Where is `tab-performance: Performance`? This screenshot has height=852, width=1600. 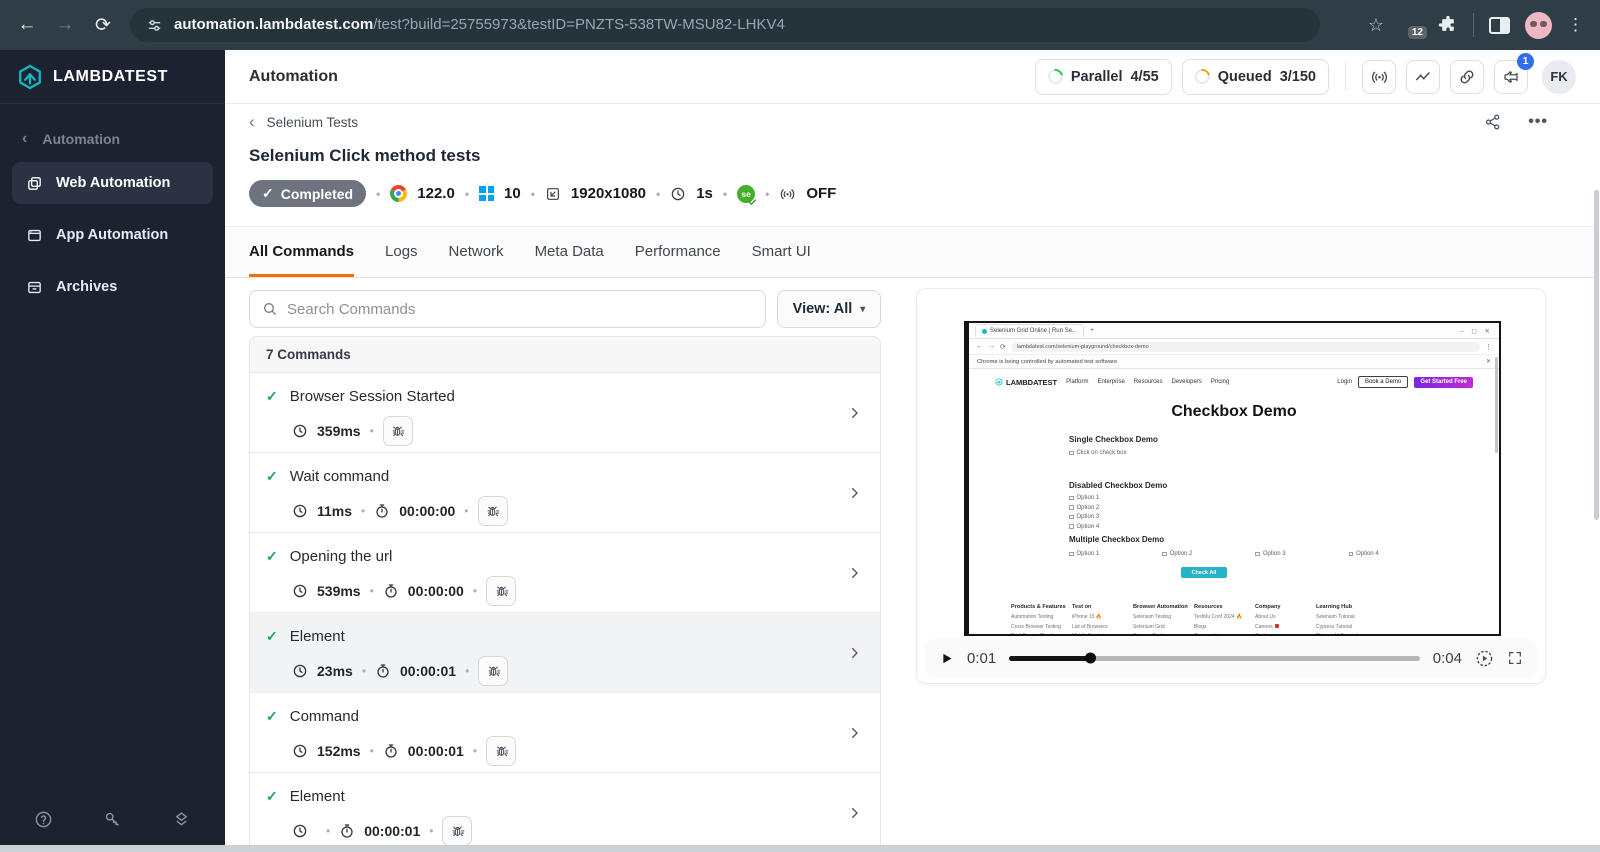 tab-performance: Performance is located at coordinates (678, 252).